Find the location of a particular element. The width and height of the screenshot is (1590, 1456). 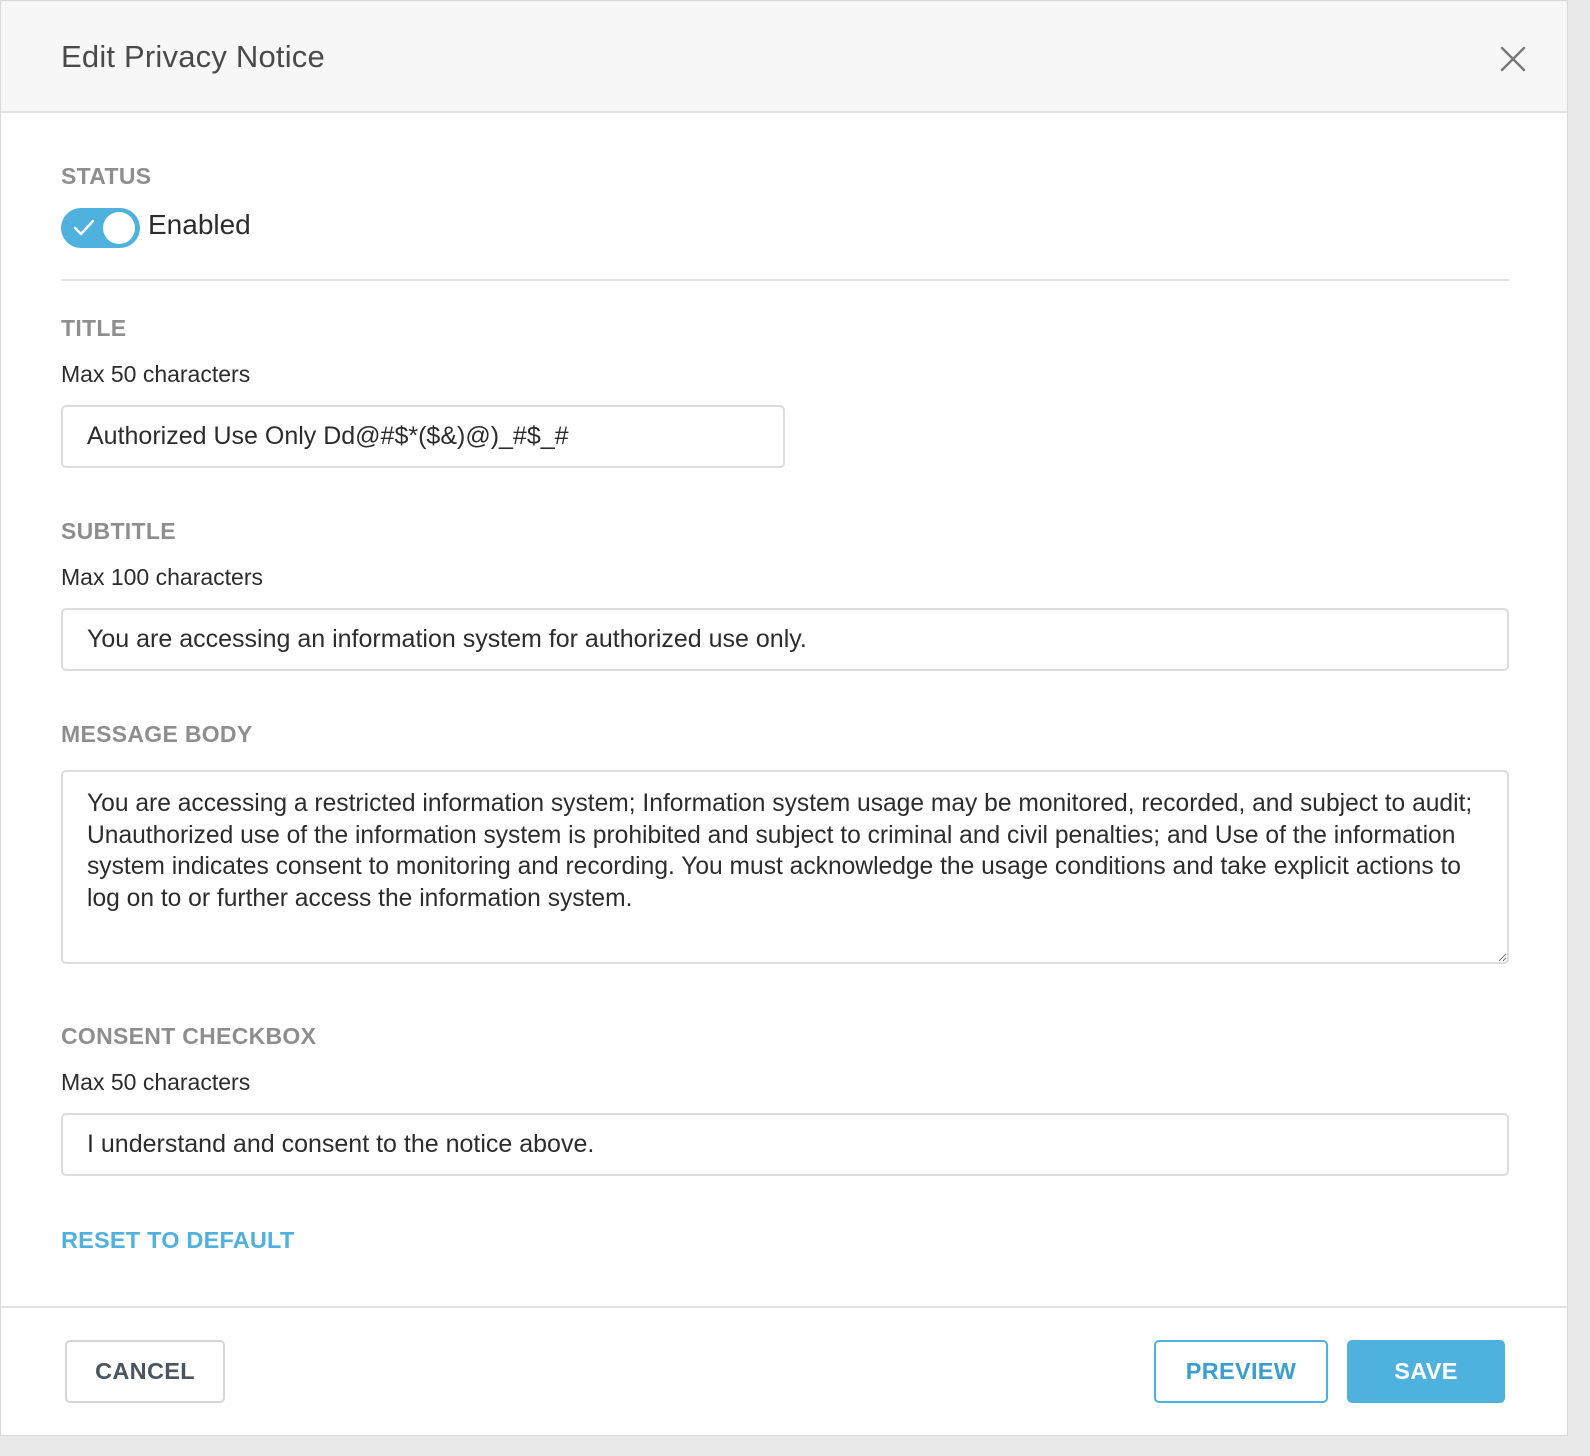

subtitle-label: SUBTITLE is located at coordinates (118, 531).